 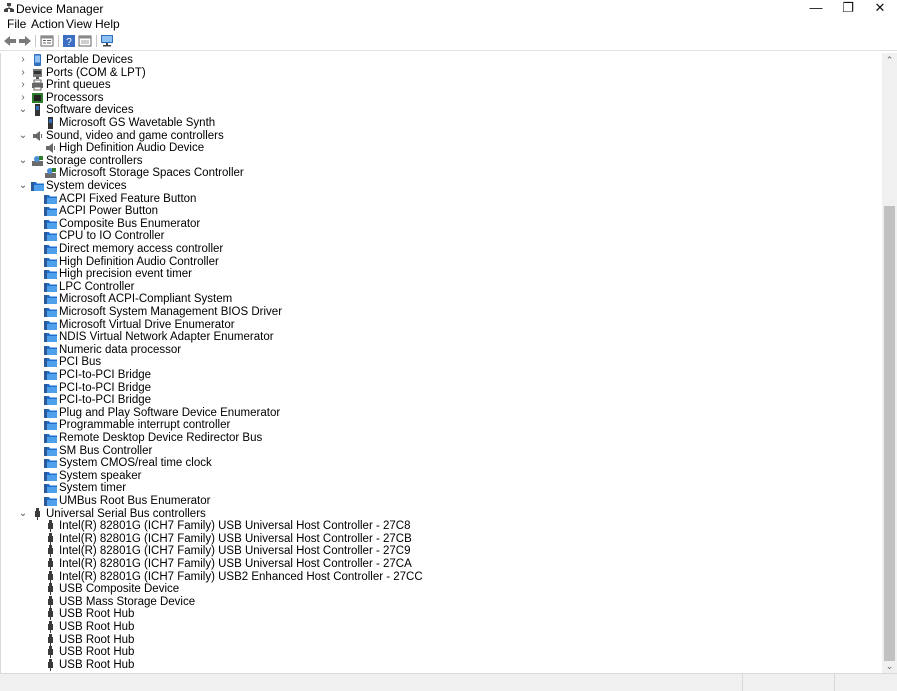 I want to click on status-bar, so click(x=448, y=682).